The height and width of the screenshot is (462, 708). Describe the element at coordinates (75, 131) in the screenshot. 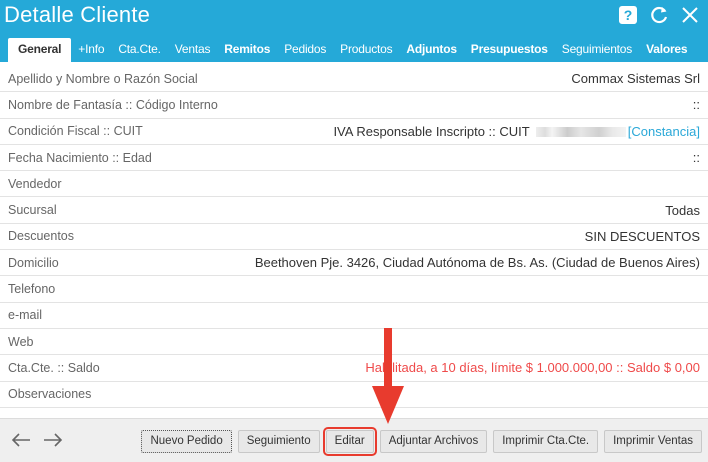

I see `field-label: Condición Fiscal :: CUIT` at that location.